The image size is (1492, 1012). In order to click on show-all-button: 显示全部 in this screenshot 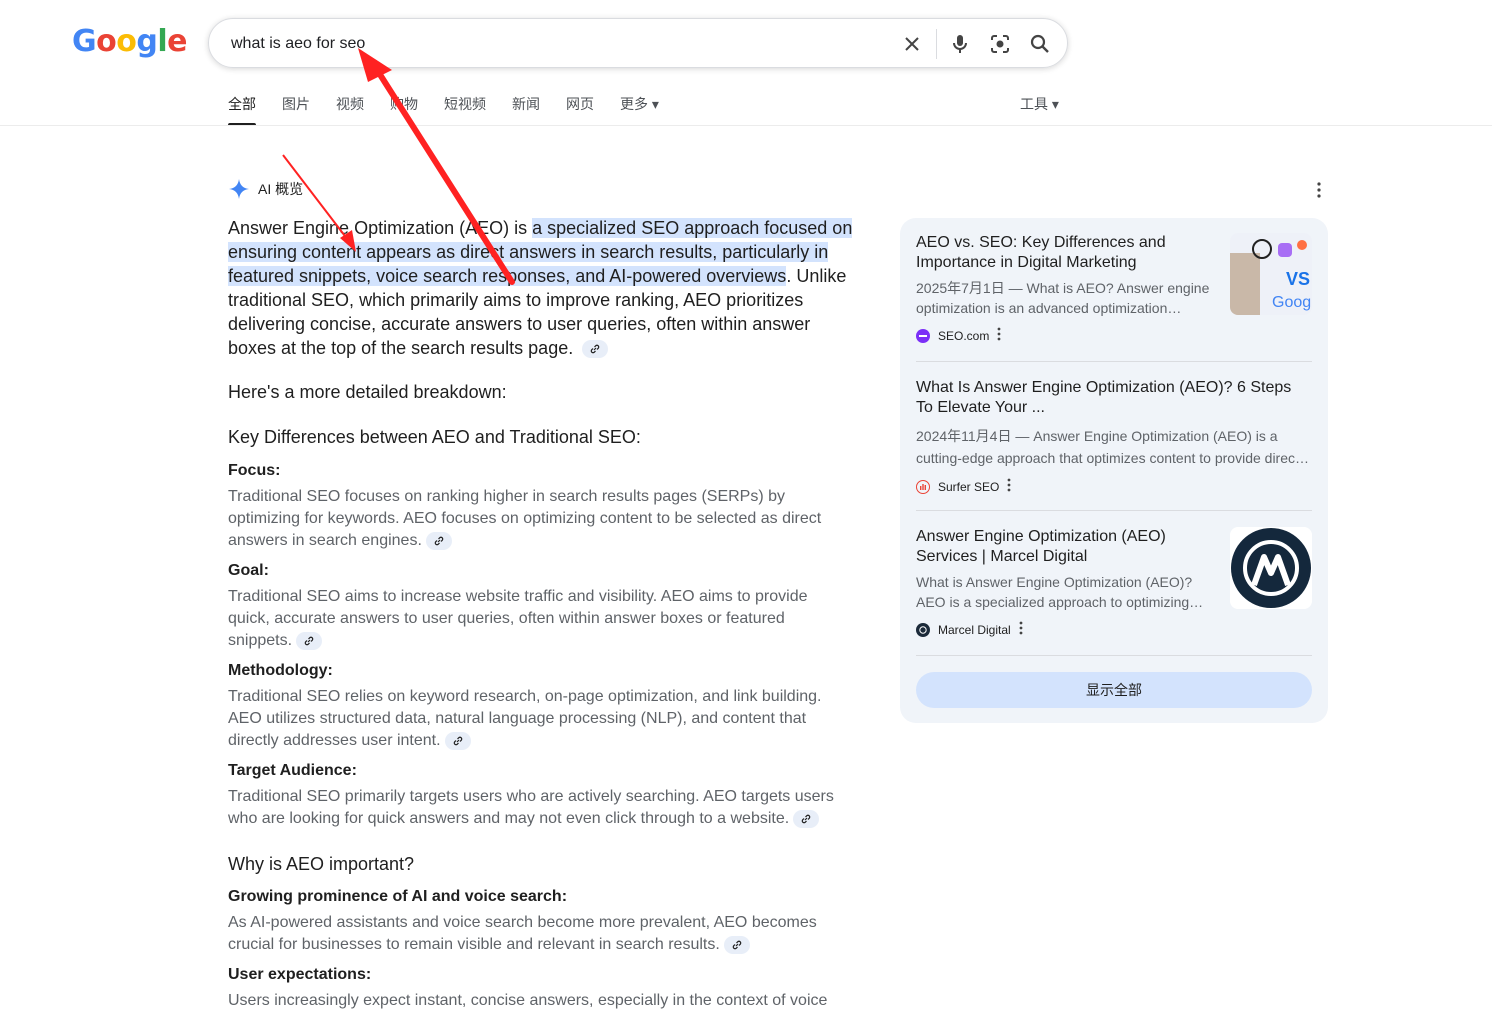, I will do `click(1114, 690)`.